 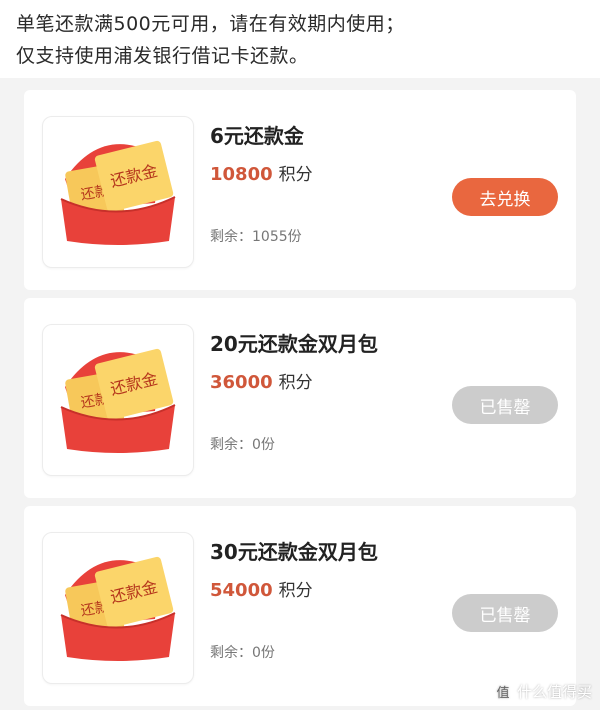 I want to click on price-value: 54000, so click(x=241, y=590).